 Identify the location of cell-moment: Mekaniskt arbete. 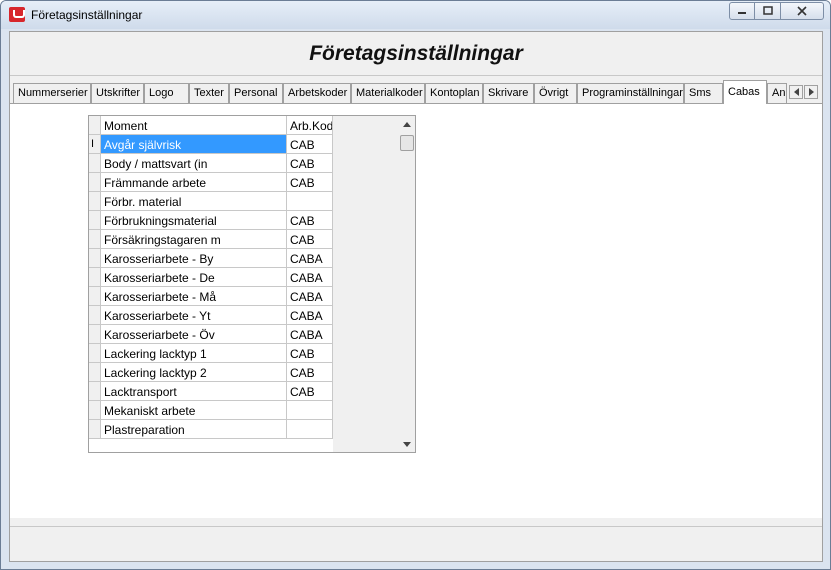
(194, 410).